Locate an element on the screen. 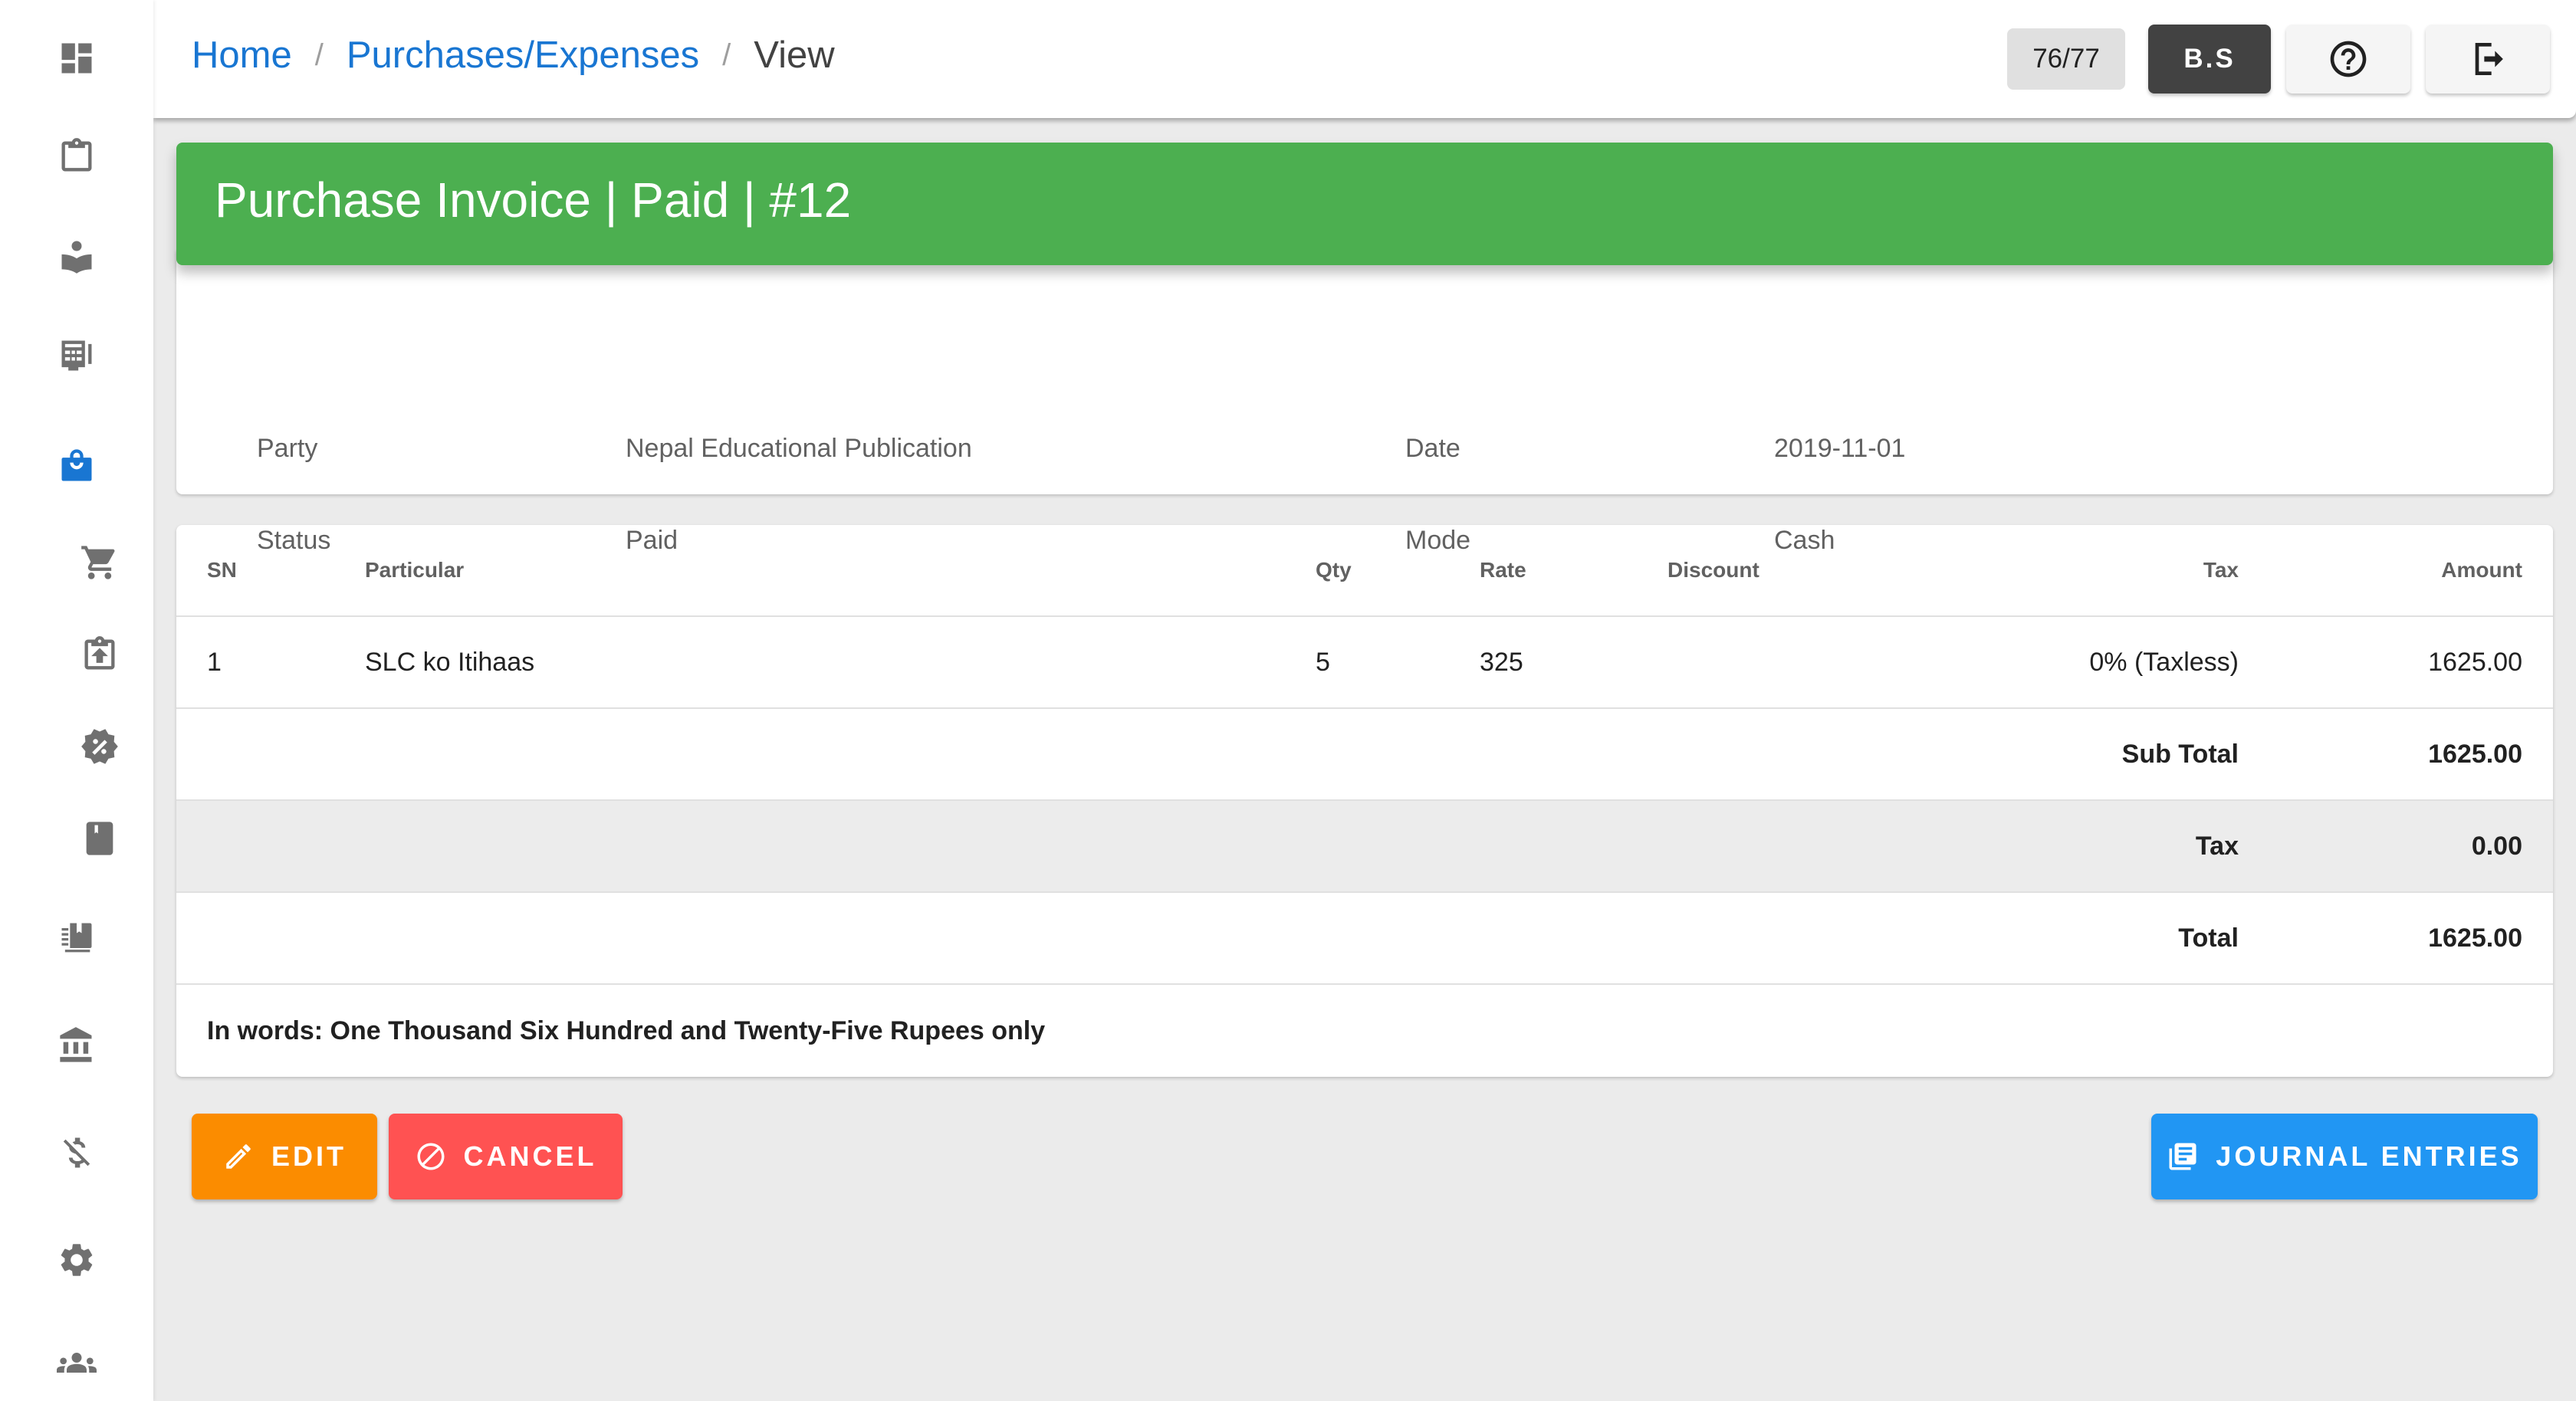  gear-icon is located at coordinates (77, 1260).